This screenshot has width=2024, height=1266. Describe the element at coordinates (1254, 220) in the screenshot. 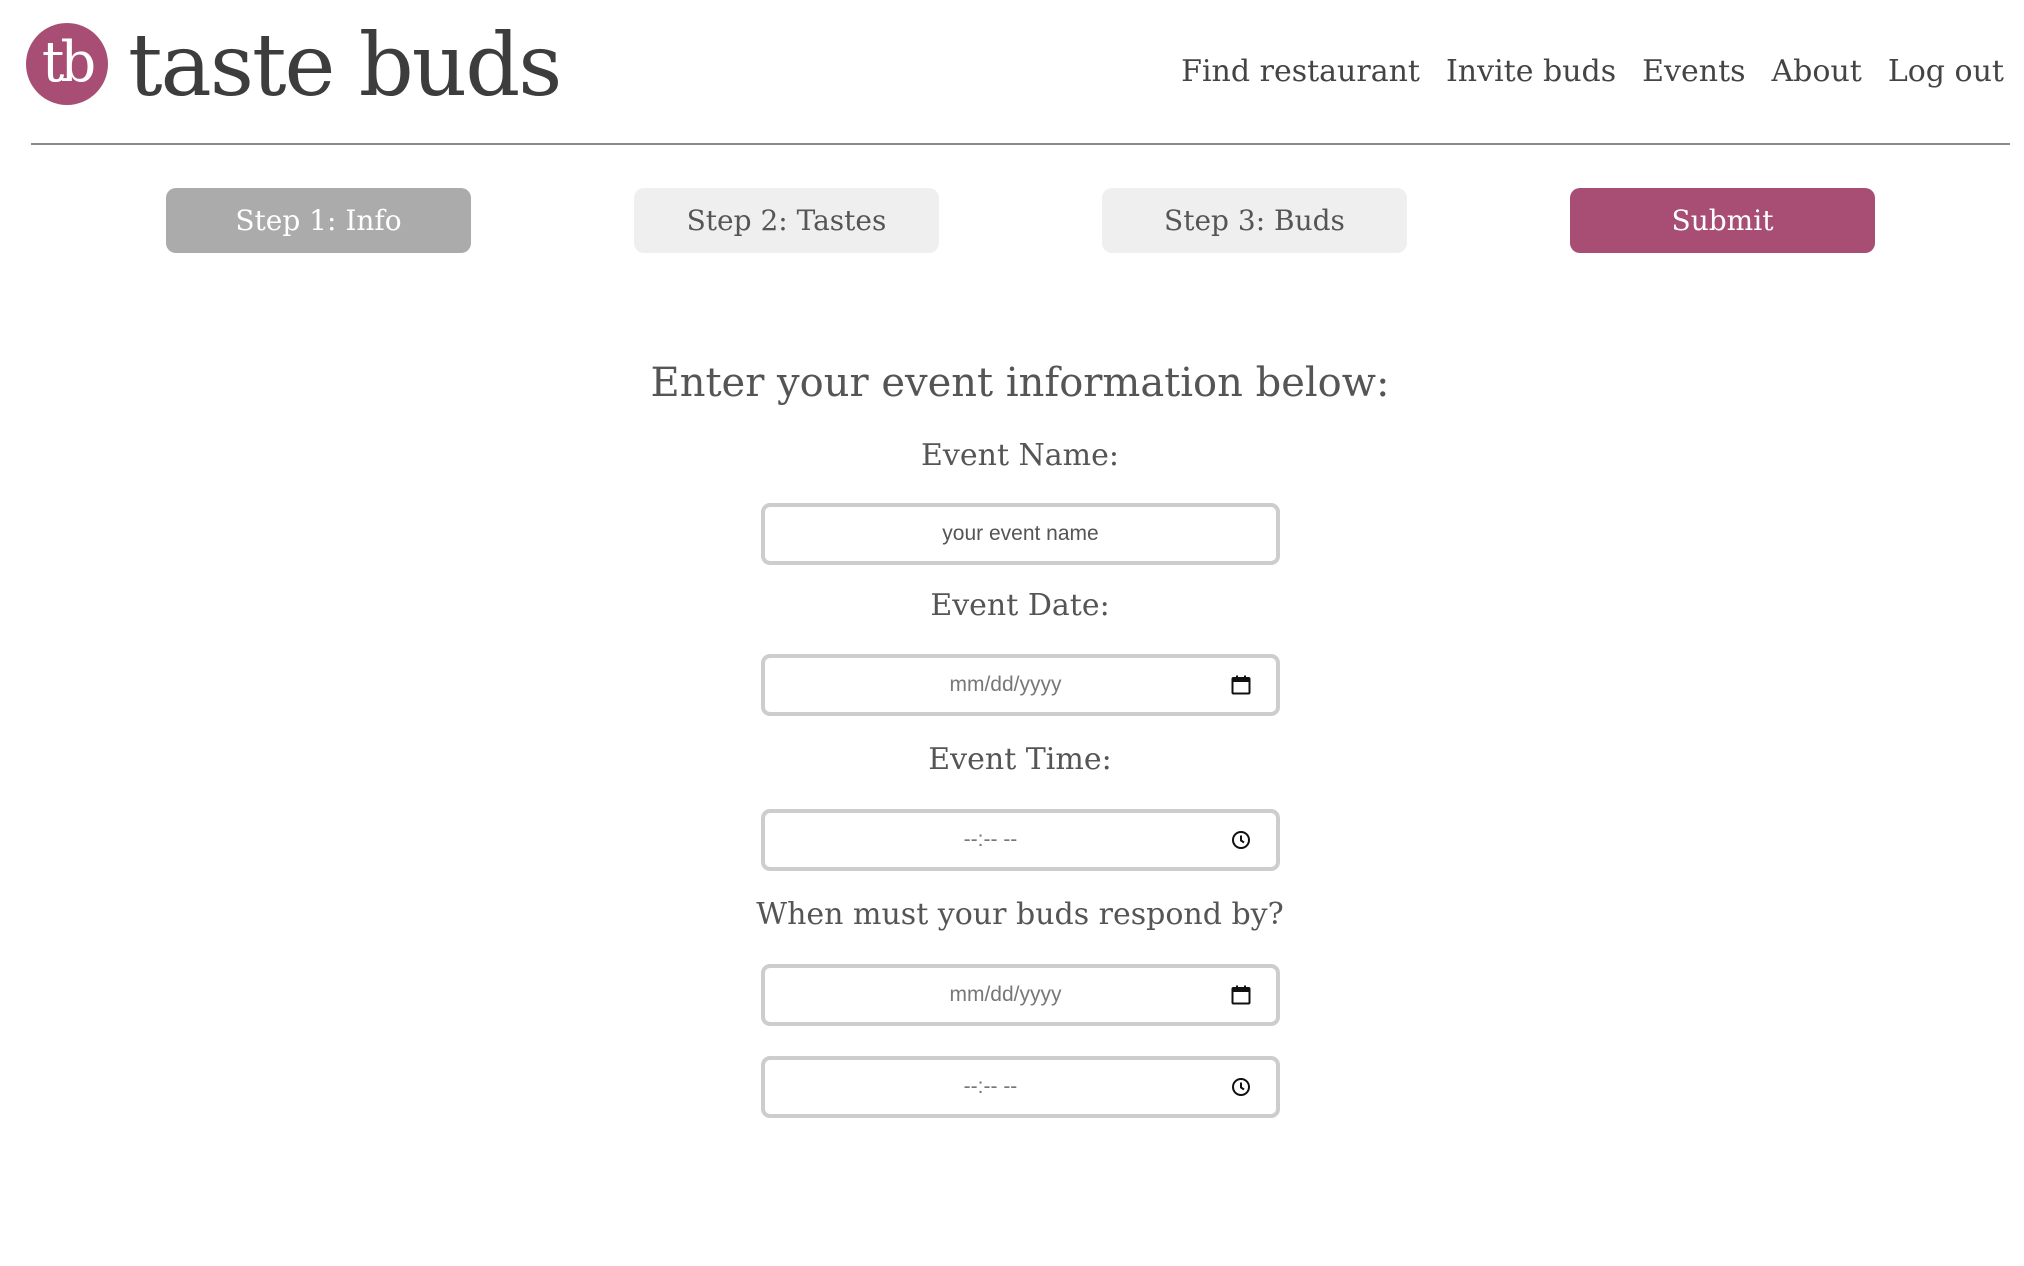

I see `step-buds-button: Step 3: Buds` at that location.